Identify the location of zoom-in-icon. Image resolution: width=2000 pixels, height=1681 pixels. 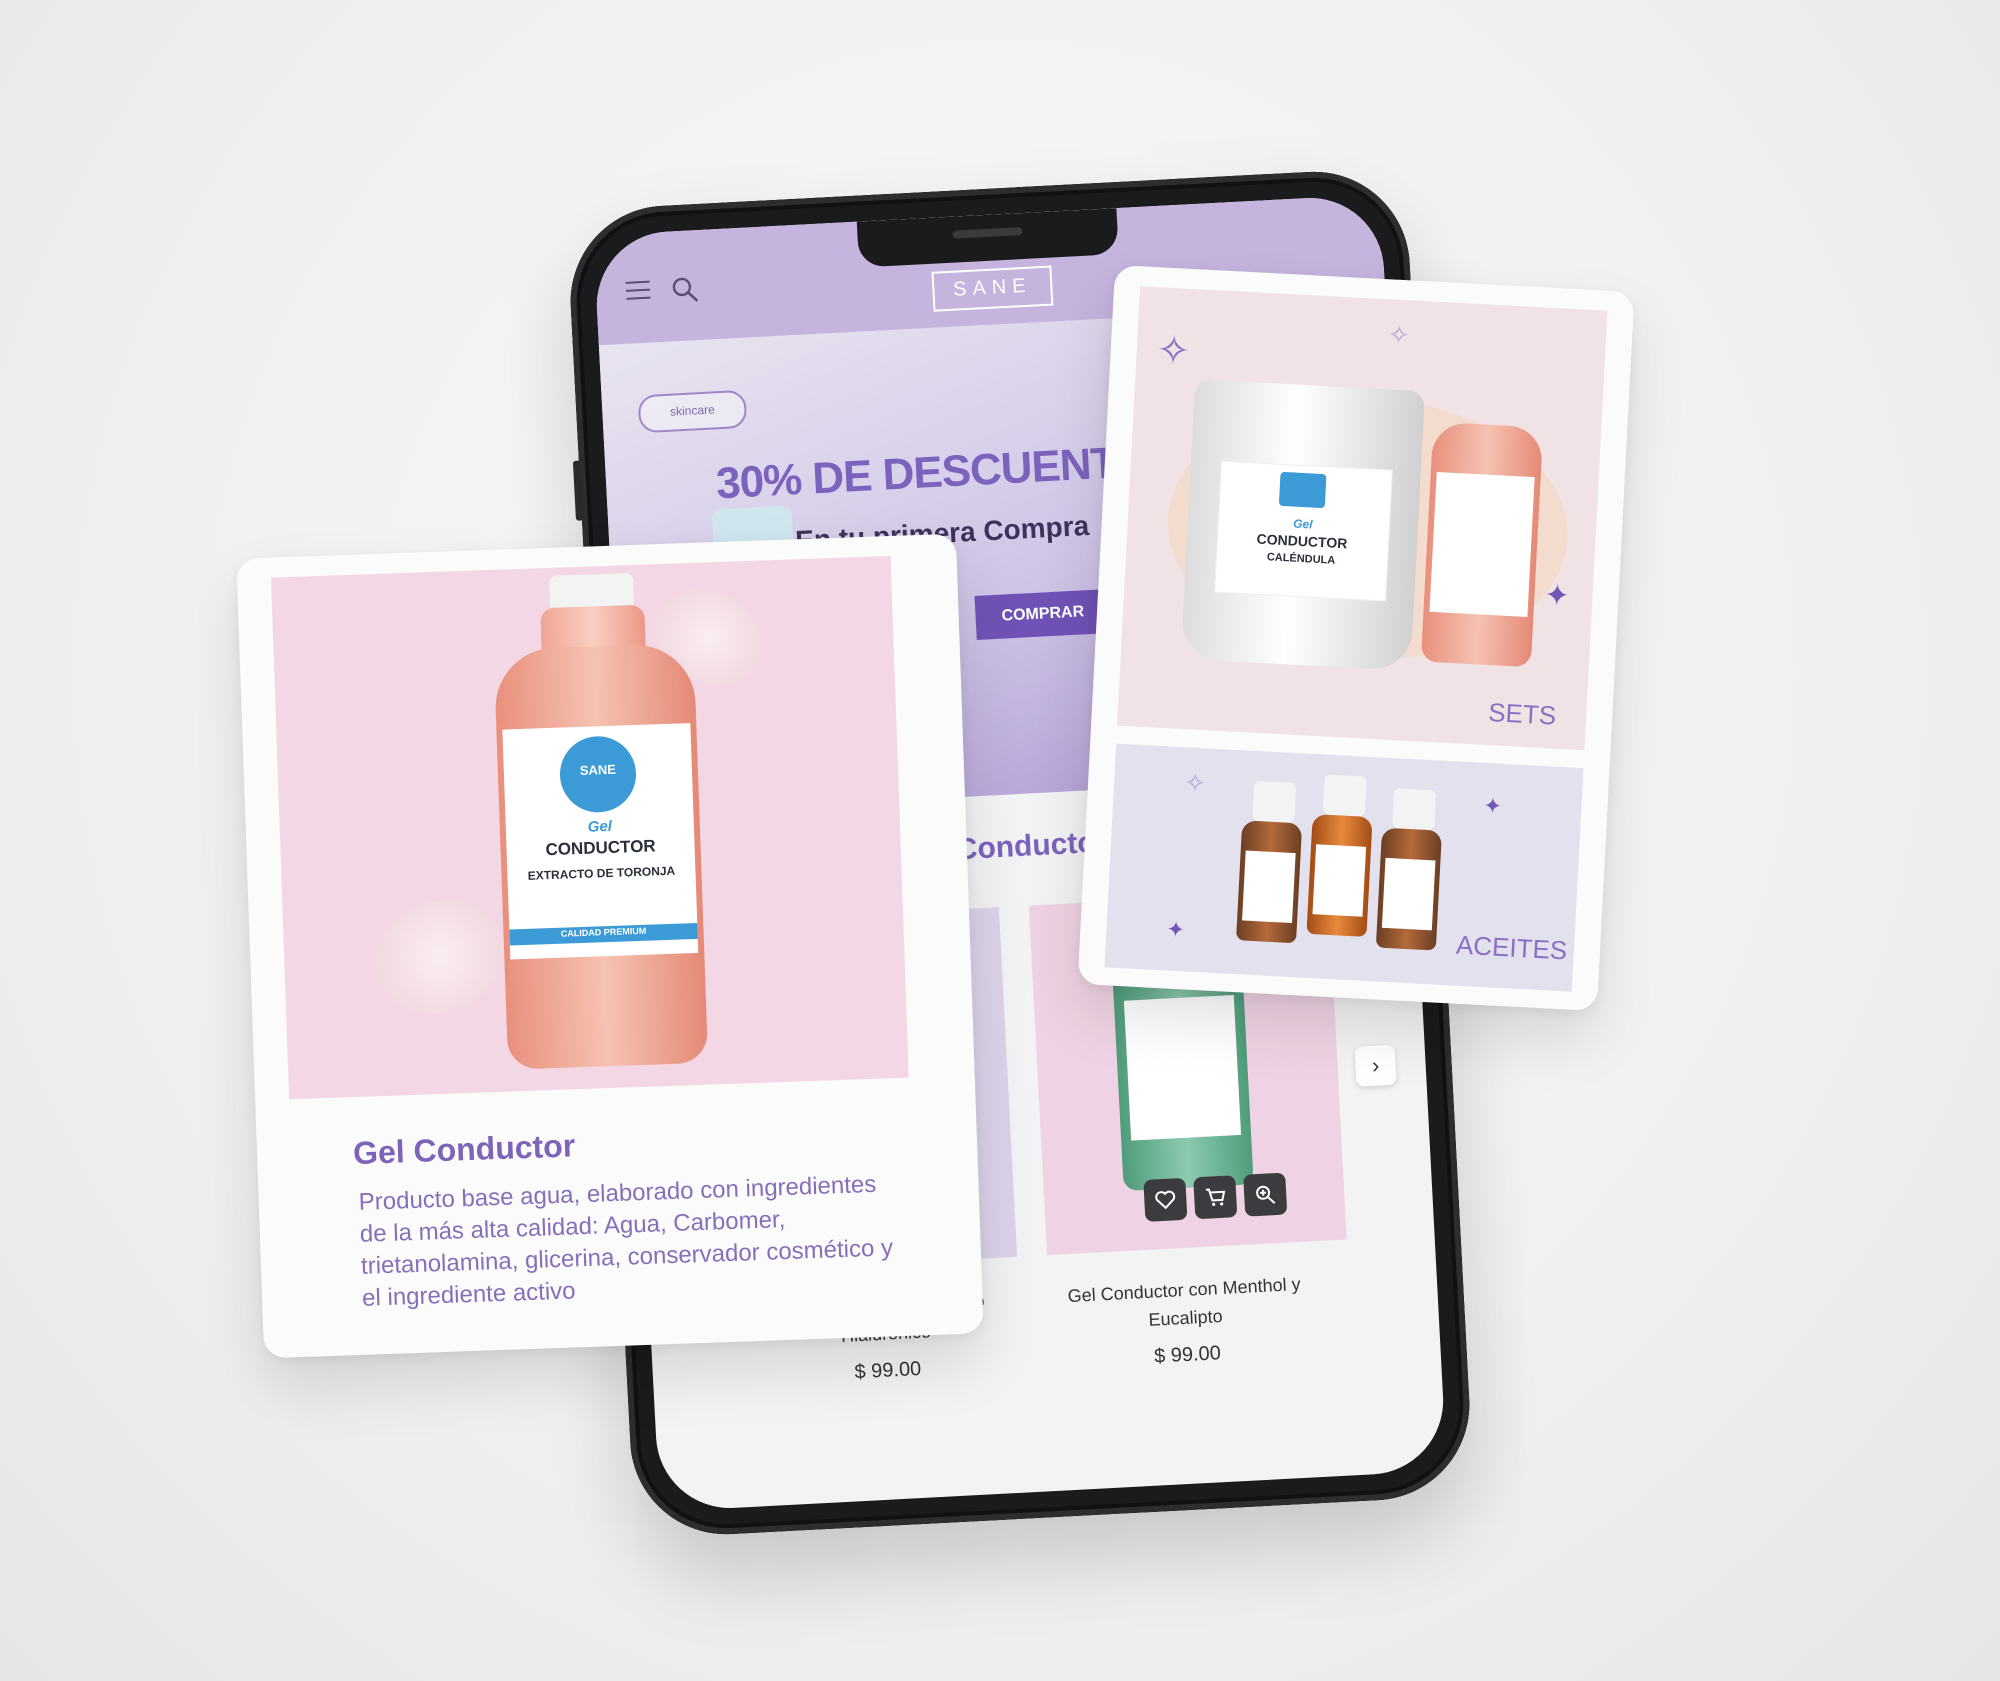
(1265, 1194).